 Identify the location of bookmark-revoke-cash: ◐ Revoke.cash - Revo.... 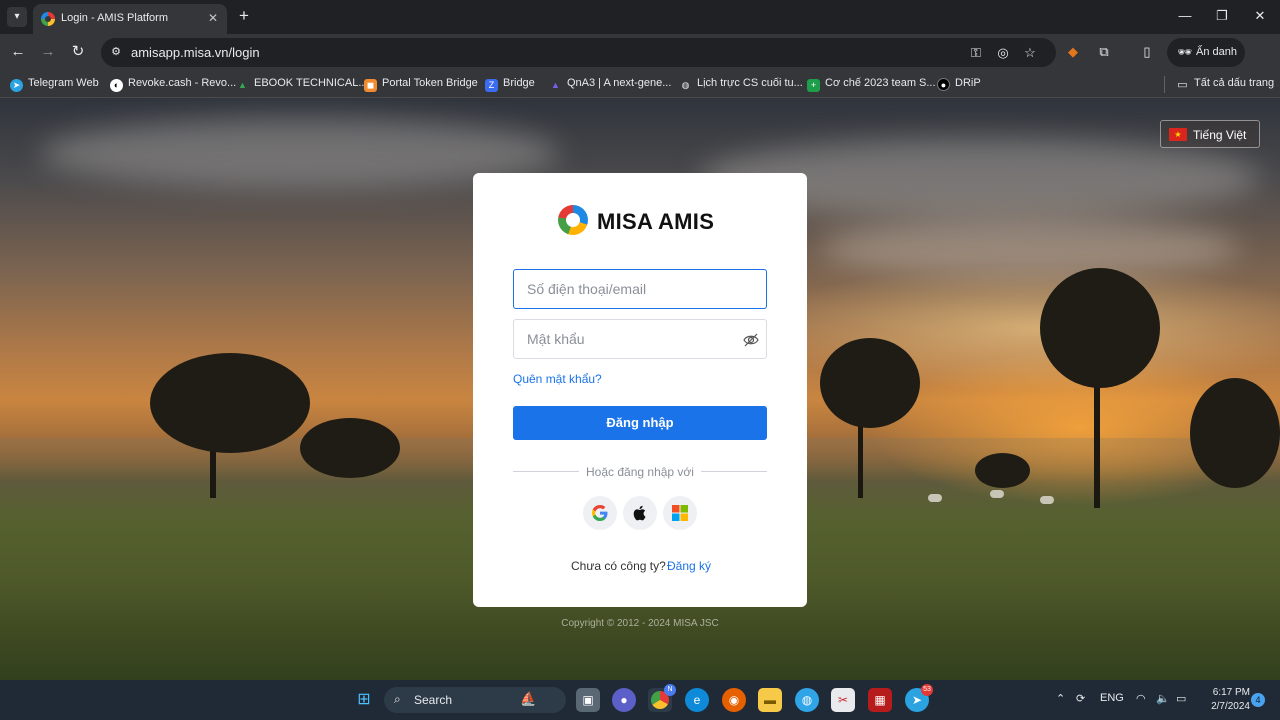
(173, 85).